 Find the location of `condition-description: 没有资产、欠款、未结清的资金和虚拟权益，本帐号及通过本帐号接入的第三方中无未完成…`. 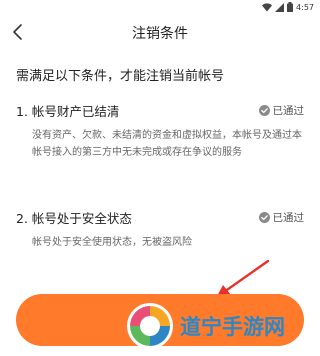

condition-description: 没有资产、欠款、未结清的资金和虚拟权益，本帐号及通过本帐号接入的第三方中无未完成… is located at coordinates (167, 144).